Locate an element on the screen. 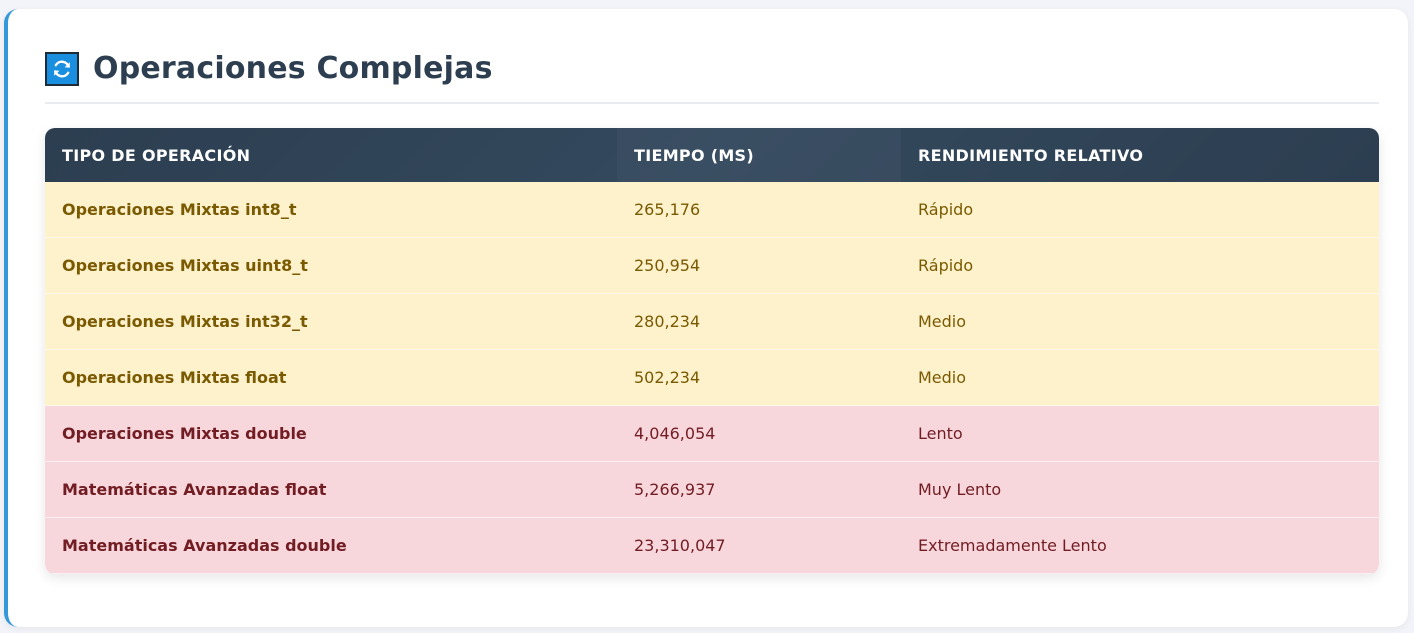  time-cell: 4,046,054 is located at coordinates (759, 433).